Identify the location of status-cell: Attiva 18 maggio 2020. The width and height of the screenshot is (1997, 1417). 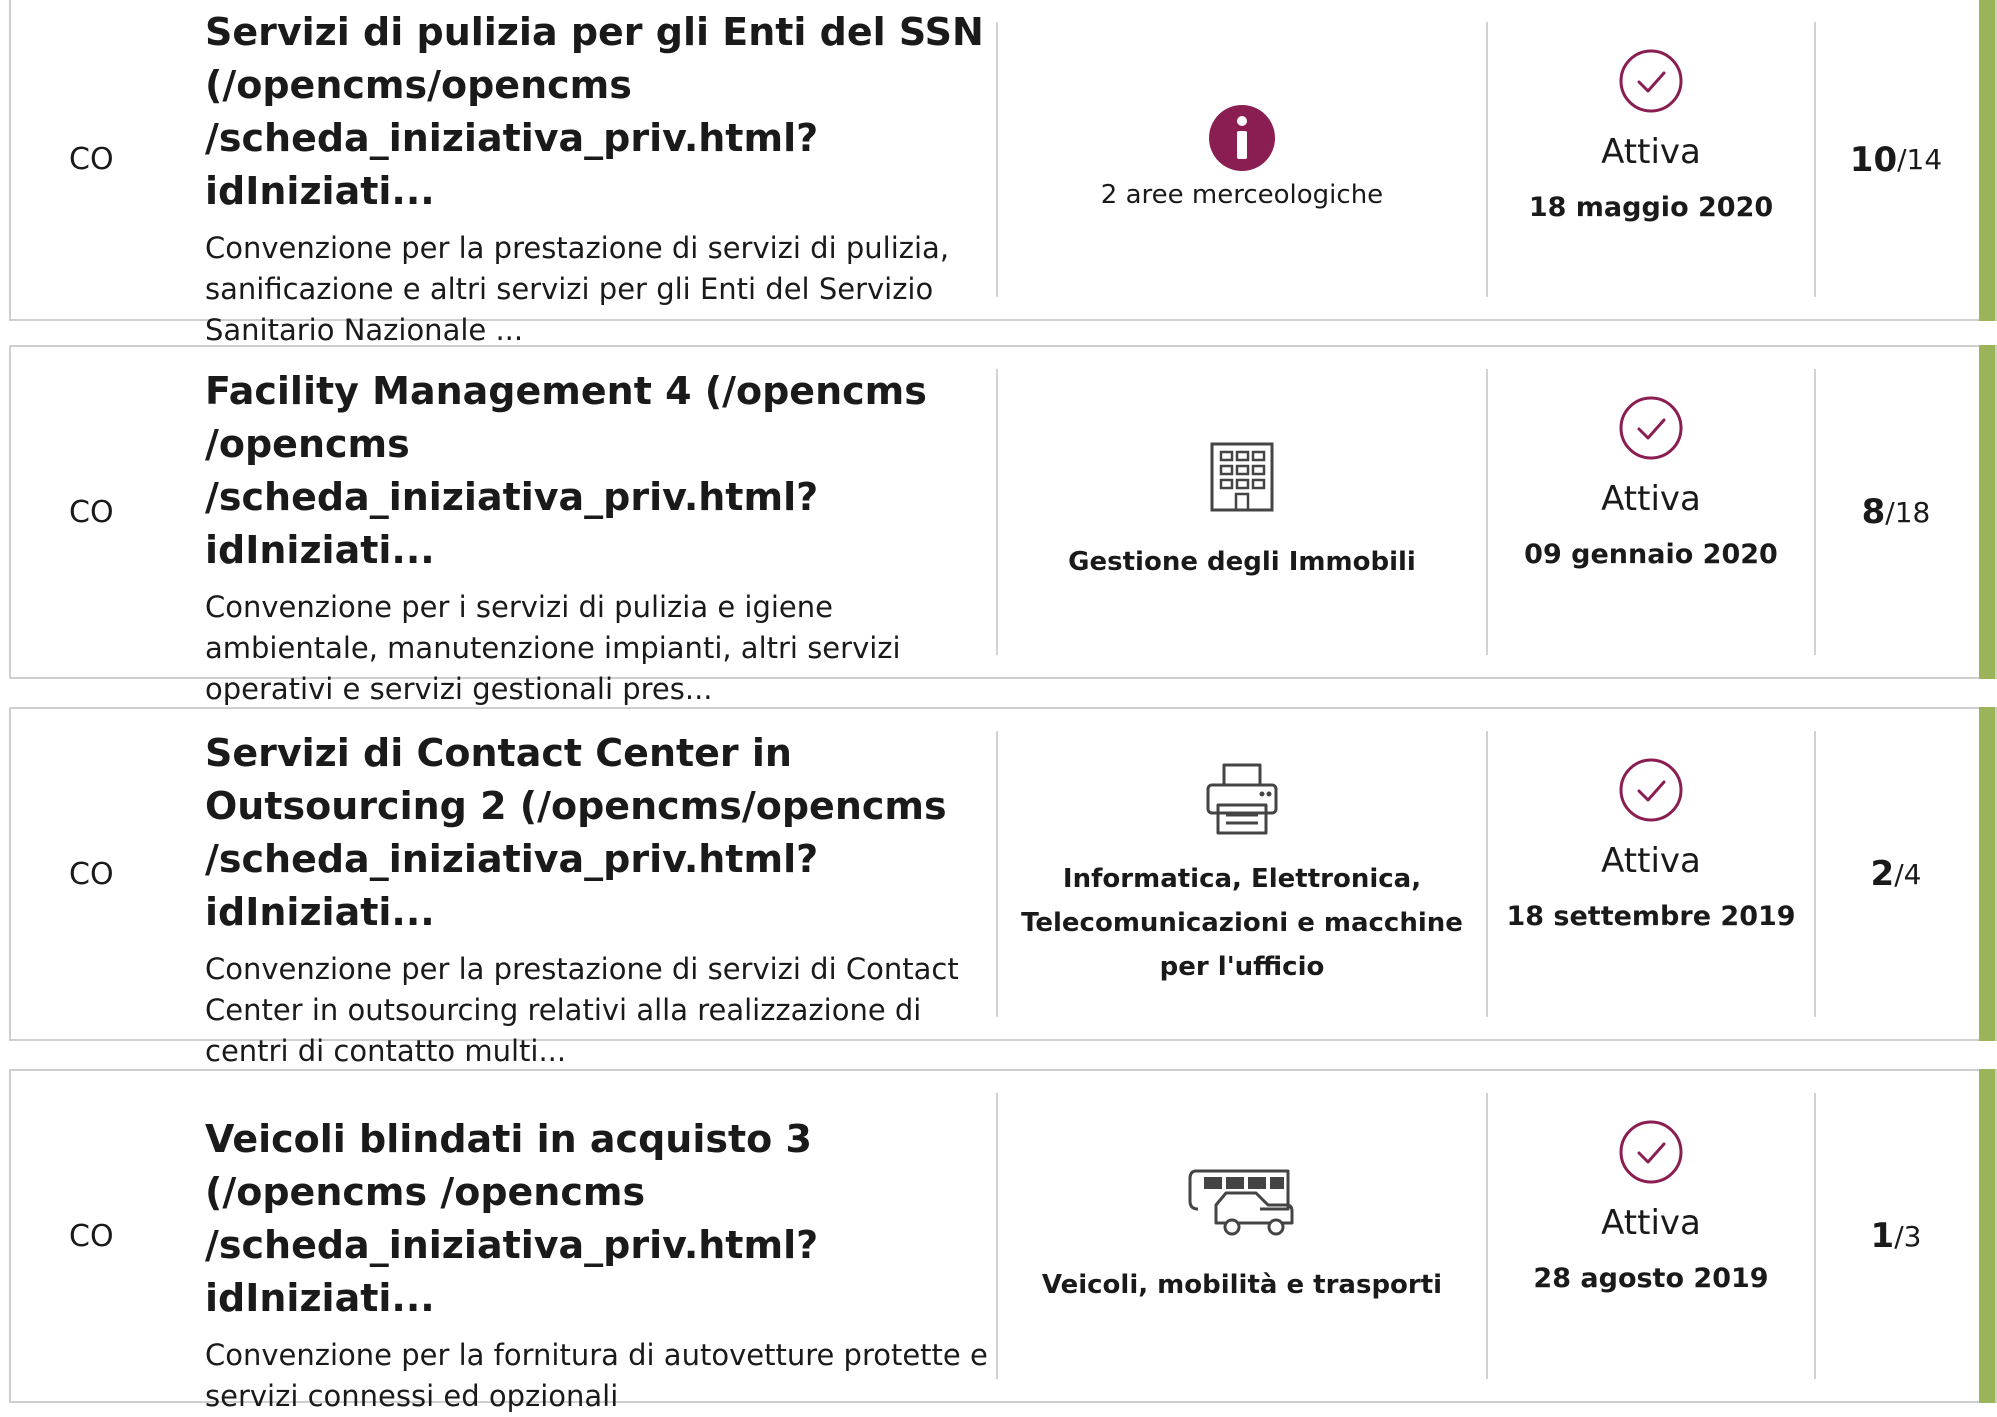
(1651, 159).